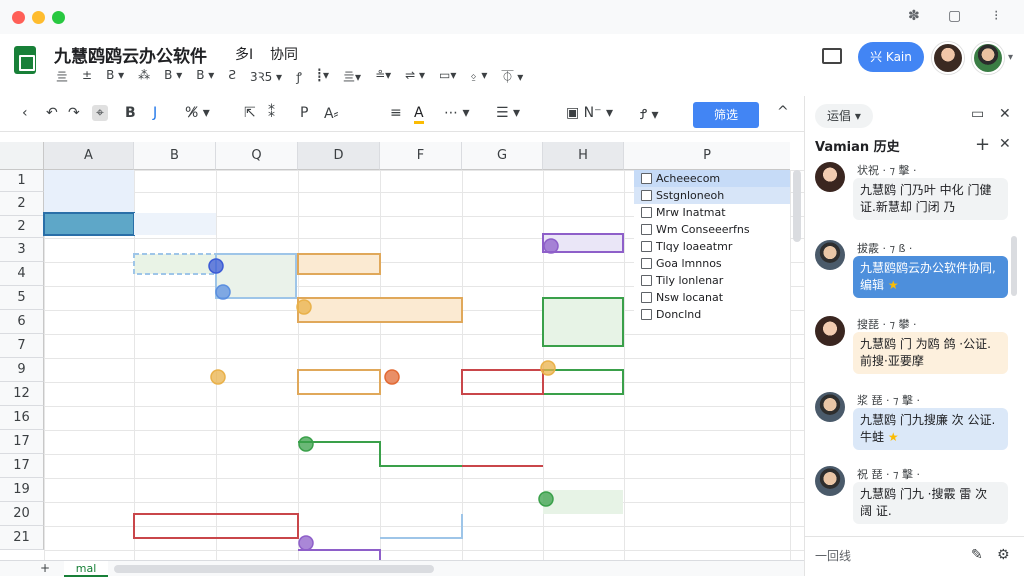 This screenshot has width=1024, height=577. I want to click on collapse-toolbar-icon: ^, so click(783, 112).